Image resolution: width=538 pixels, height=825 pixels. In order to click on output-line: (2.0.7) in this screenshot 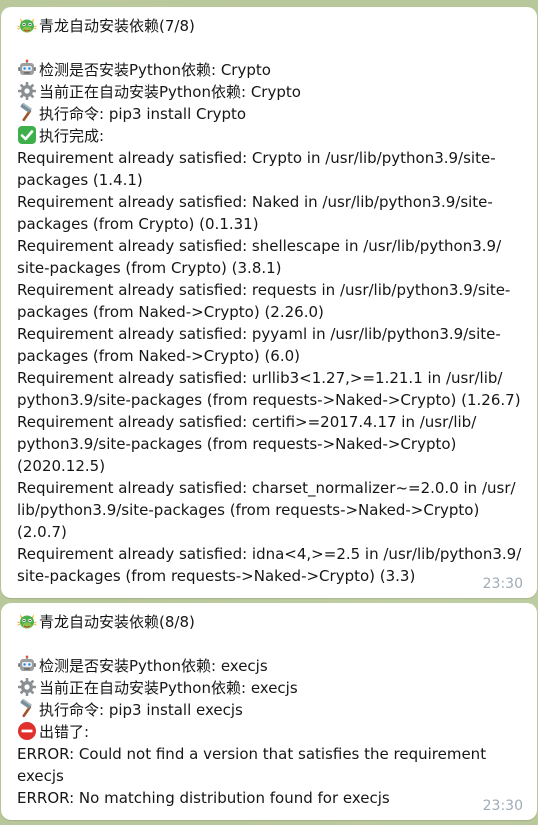, I will do `click(42, 532)`.